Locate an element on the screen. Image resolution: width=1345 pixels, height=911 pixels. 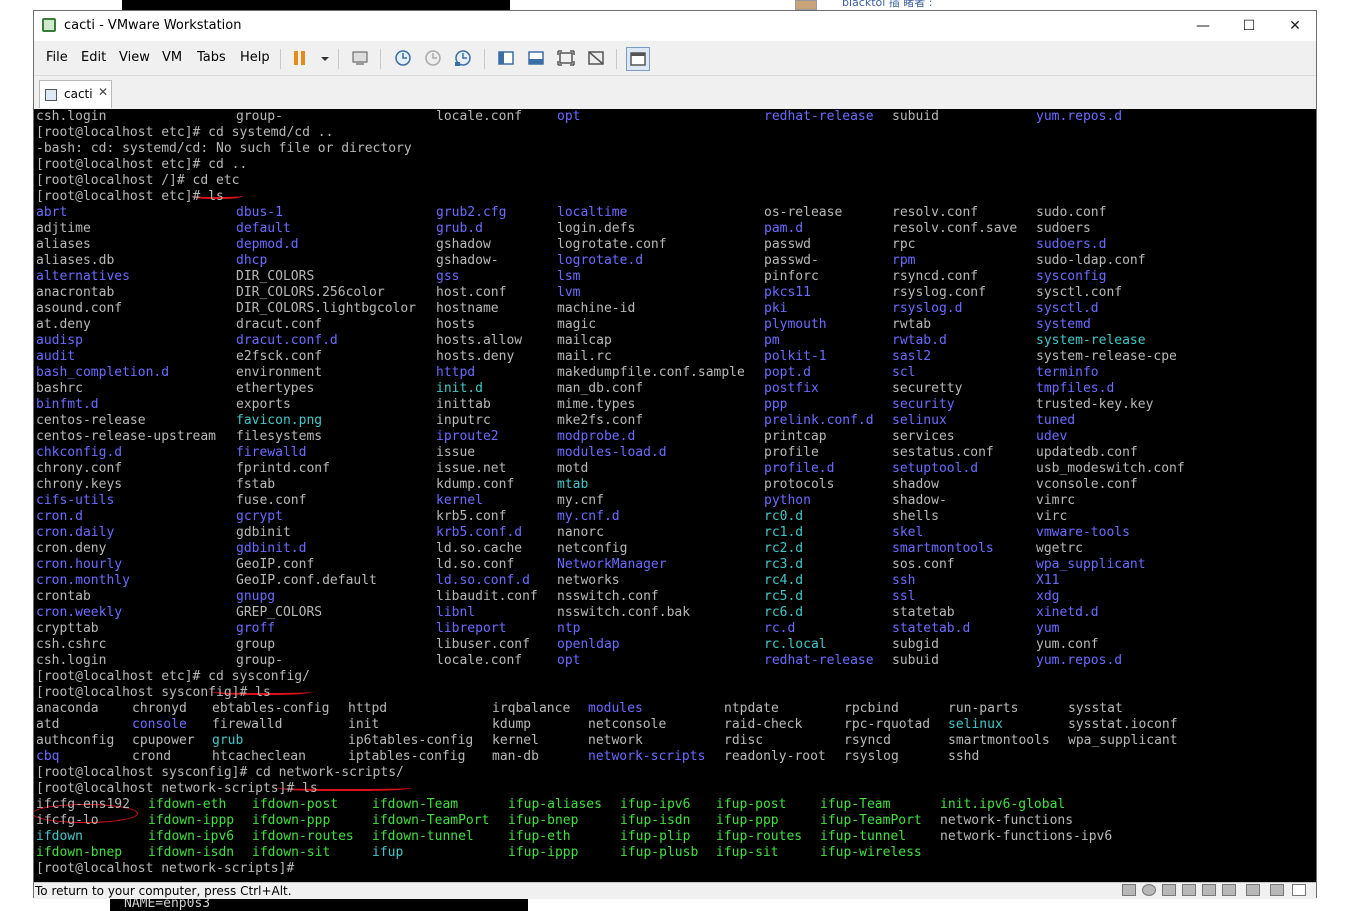
file-entry: gshadow- is located at coordinates (467, 260).